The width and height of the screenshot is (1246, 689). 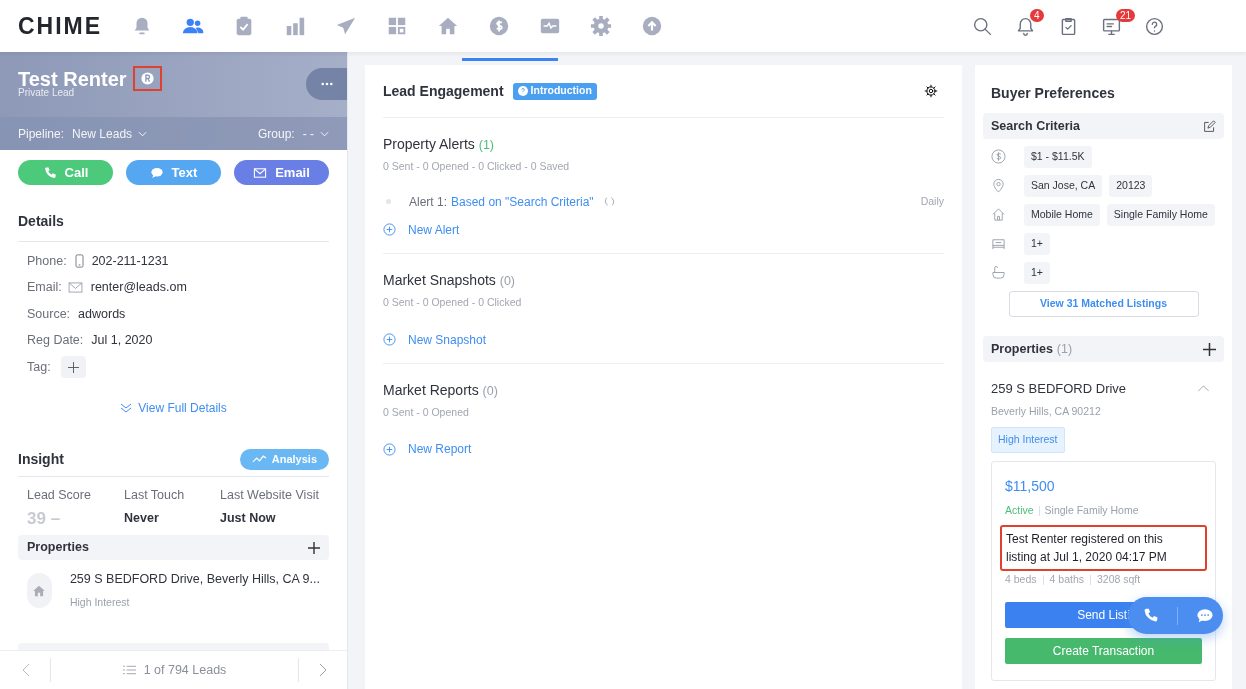 I want to click on map-pin-icon, so click(x=998, y=185).